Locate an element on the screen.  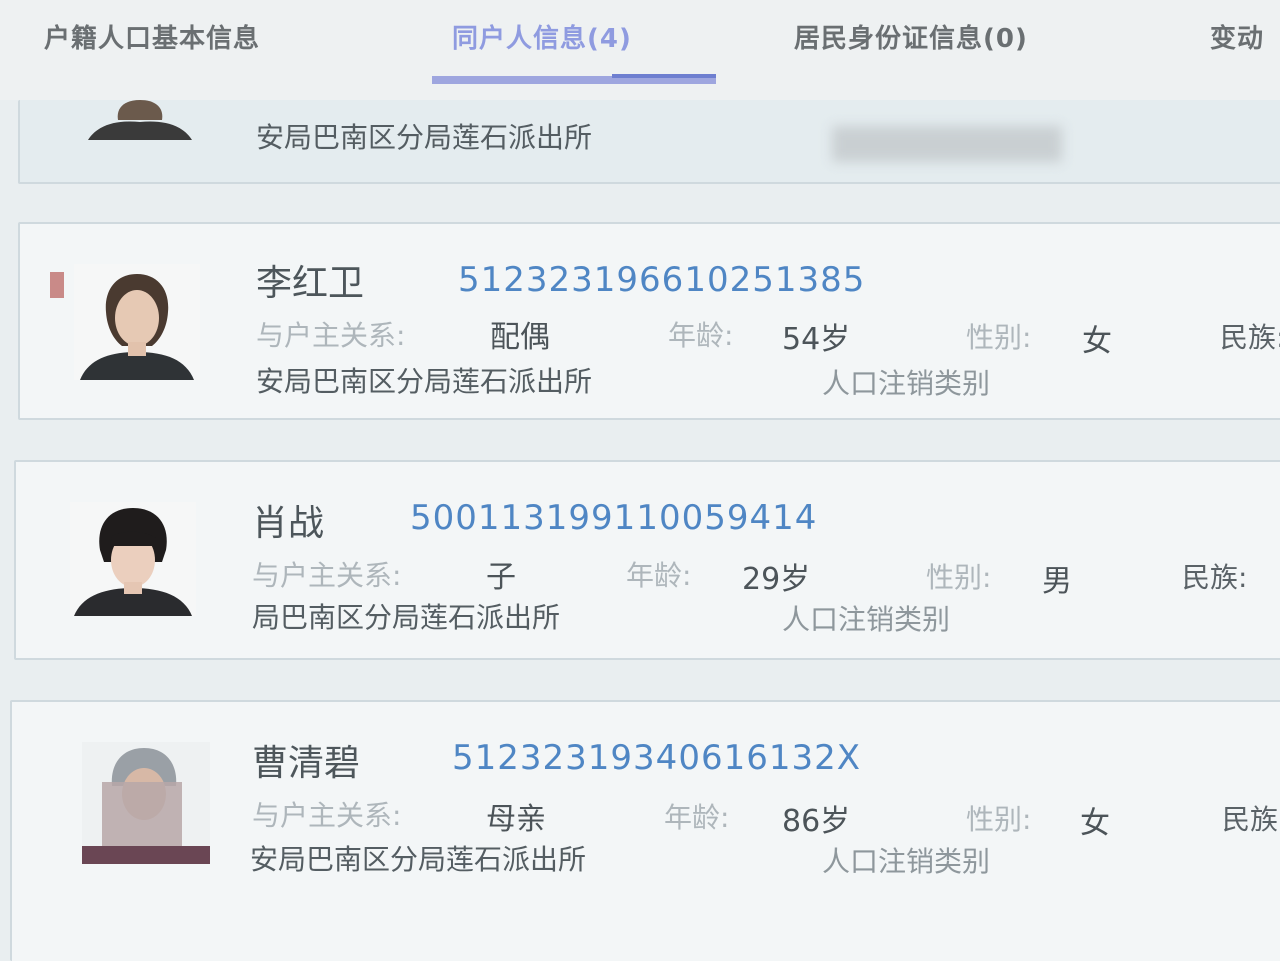
active-tab-indicator-accent is located at coordinates (664, 76).